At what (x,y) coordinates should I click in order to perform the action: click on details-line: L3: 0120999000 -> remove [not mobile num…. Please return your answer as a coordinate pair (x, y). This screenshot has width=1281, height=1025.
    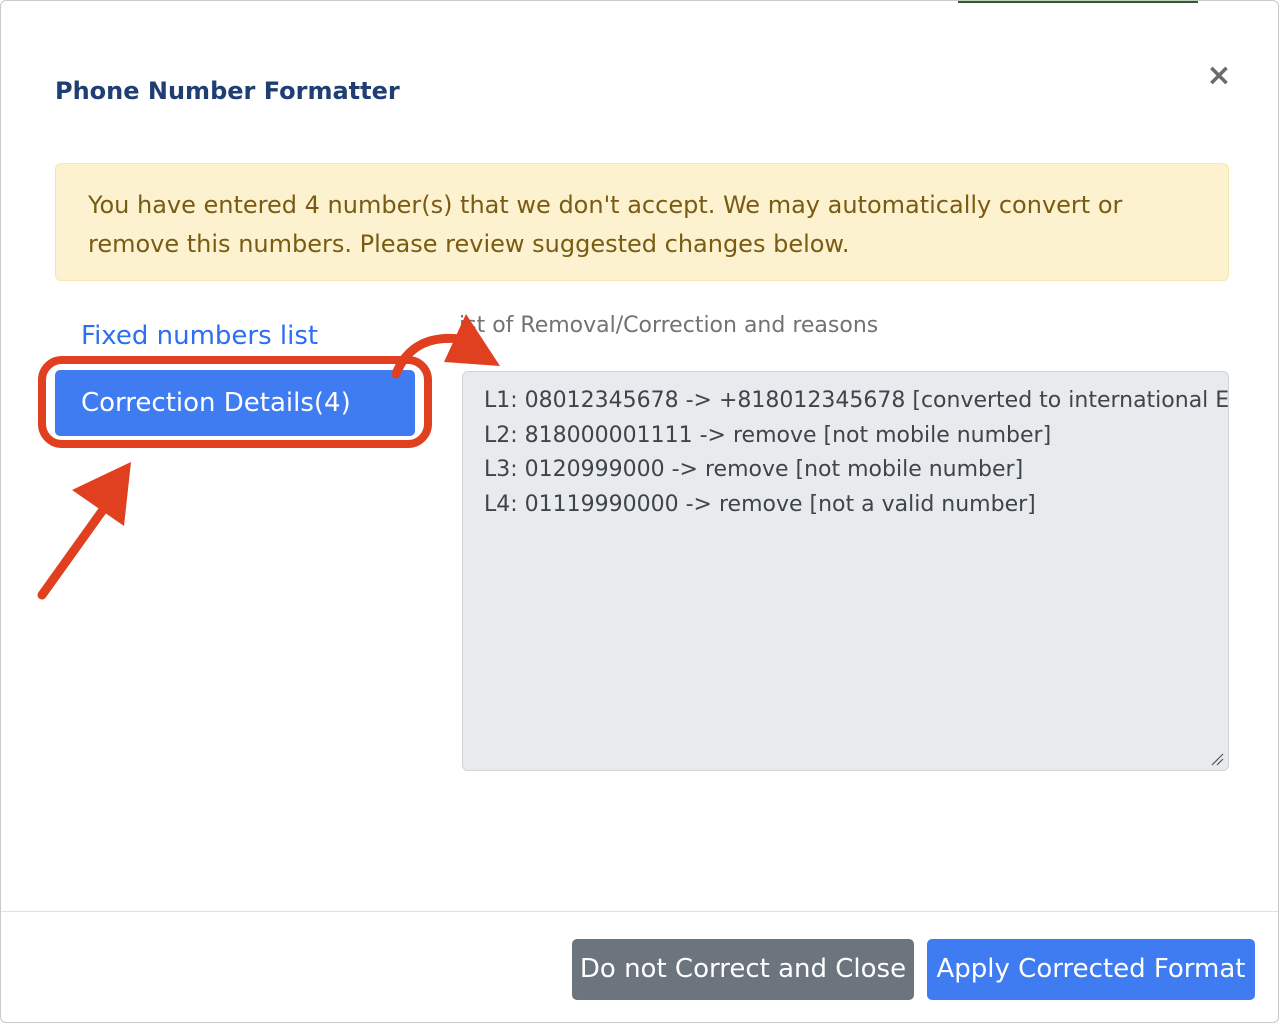
    Looking at the image, I should click on (754, 469).